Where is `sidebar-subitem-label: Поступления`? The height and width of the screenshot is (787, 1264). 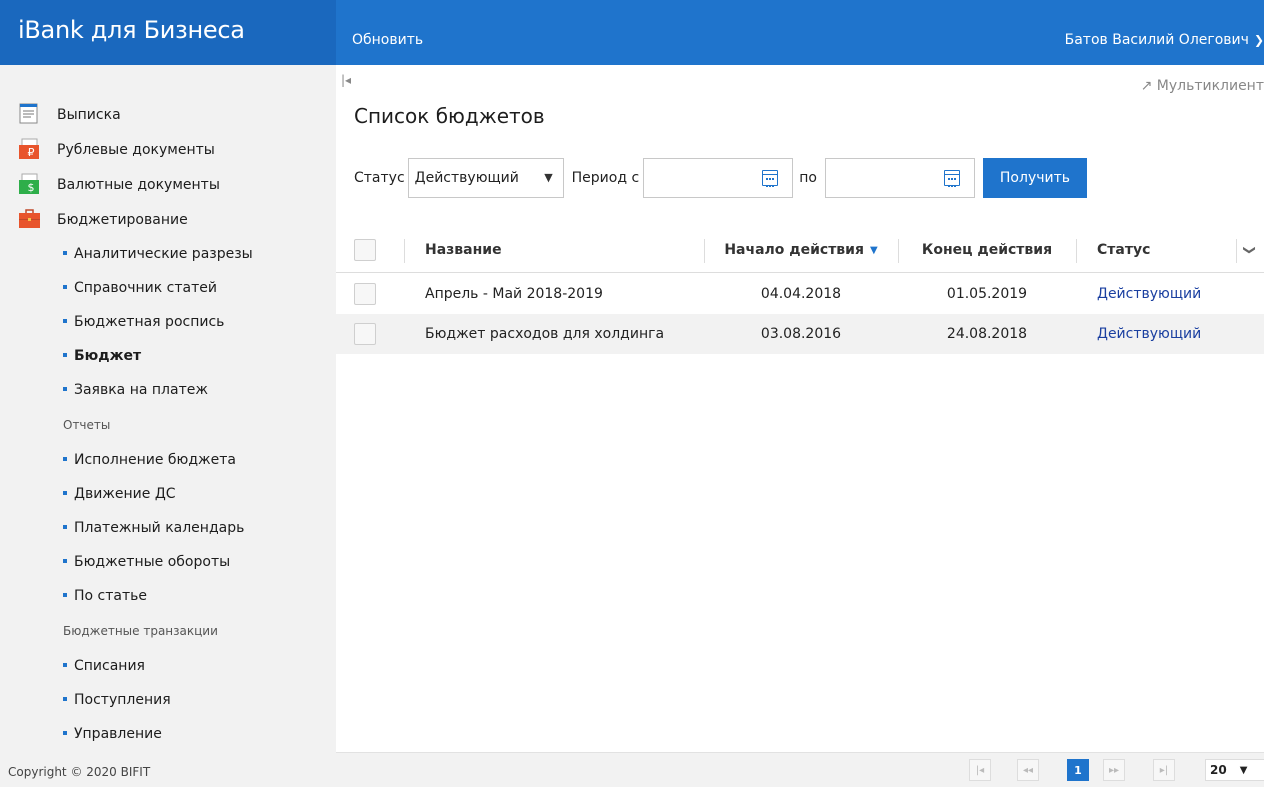 sidebar-subitem-label: Поступления is located at coordinates (122, 700).